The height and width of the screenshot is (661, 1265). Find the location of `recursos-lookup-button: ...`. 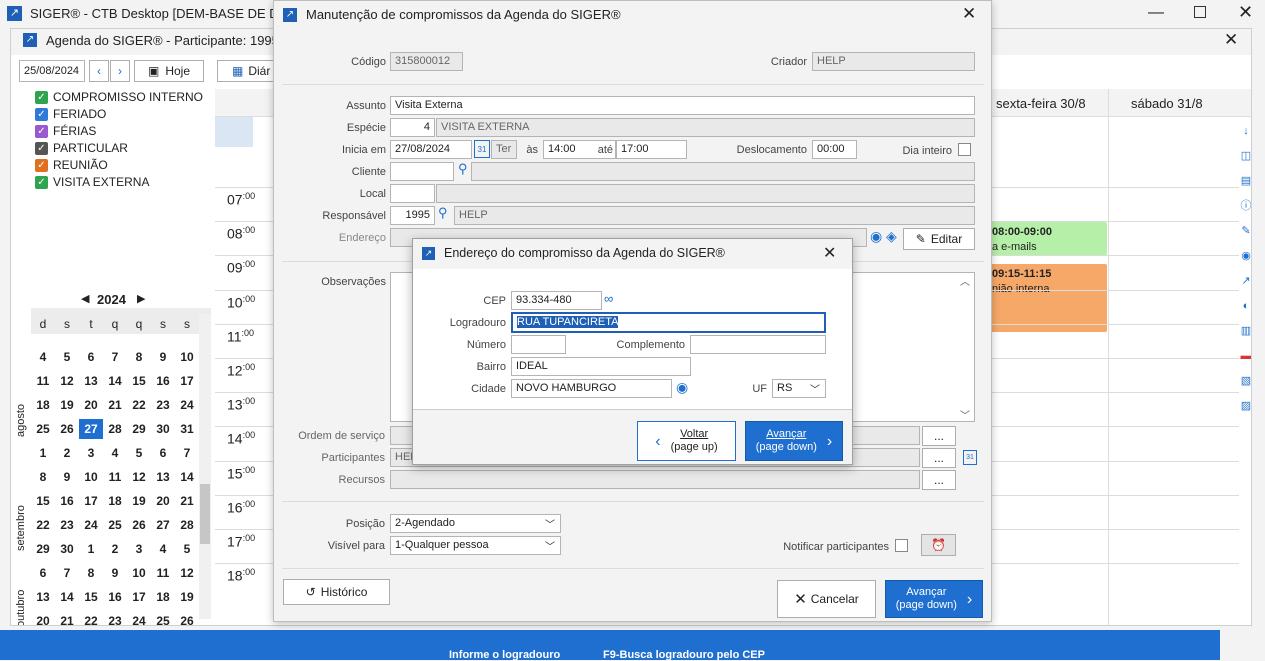

recursos-lookup-button: ... is located at coordinates (939, 480).